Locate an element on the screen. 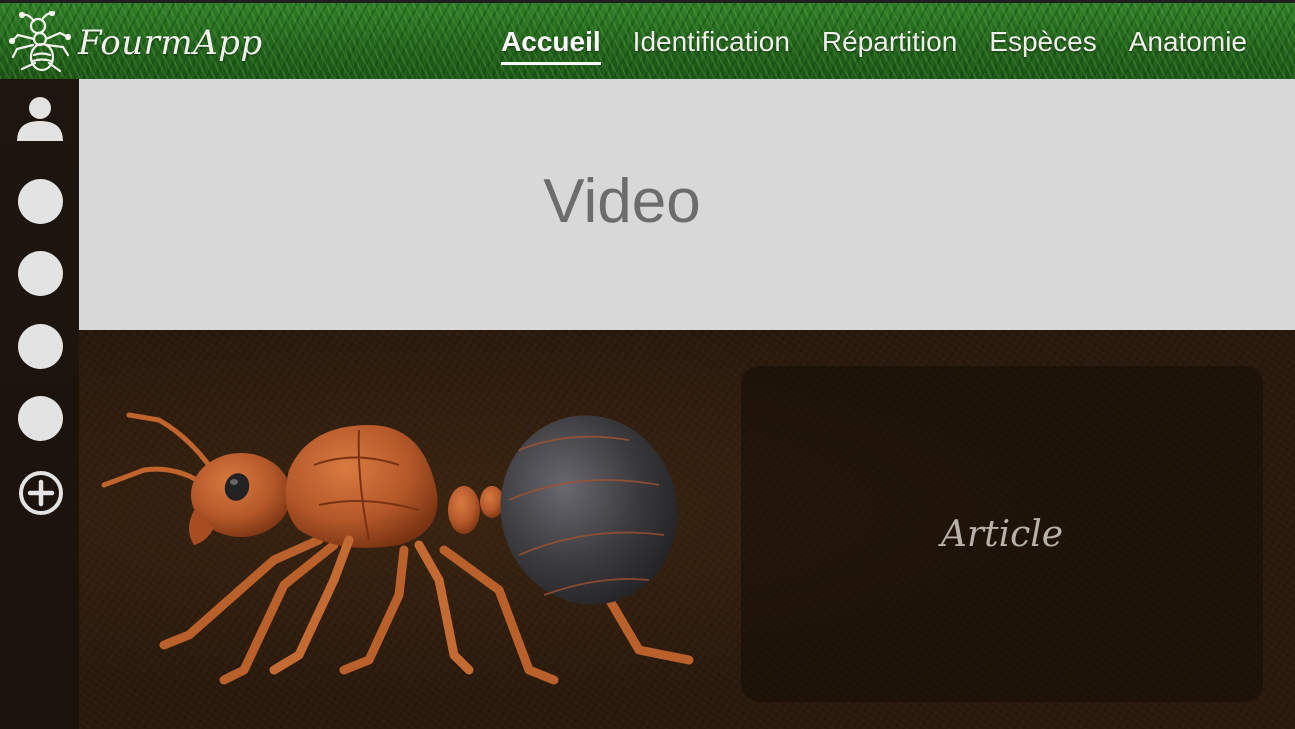 This screenshot has width=1295, height=729. sidebar is located at coordinates (39, 404).